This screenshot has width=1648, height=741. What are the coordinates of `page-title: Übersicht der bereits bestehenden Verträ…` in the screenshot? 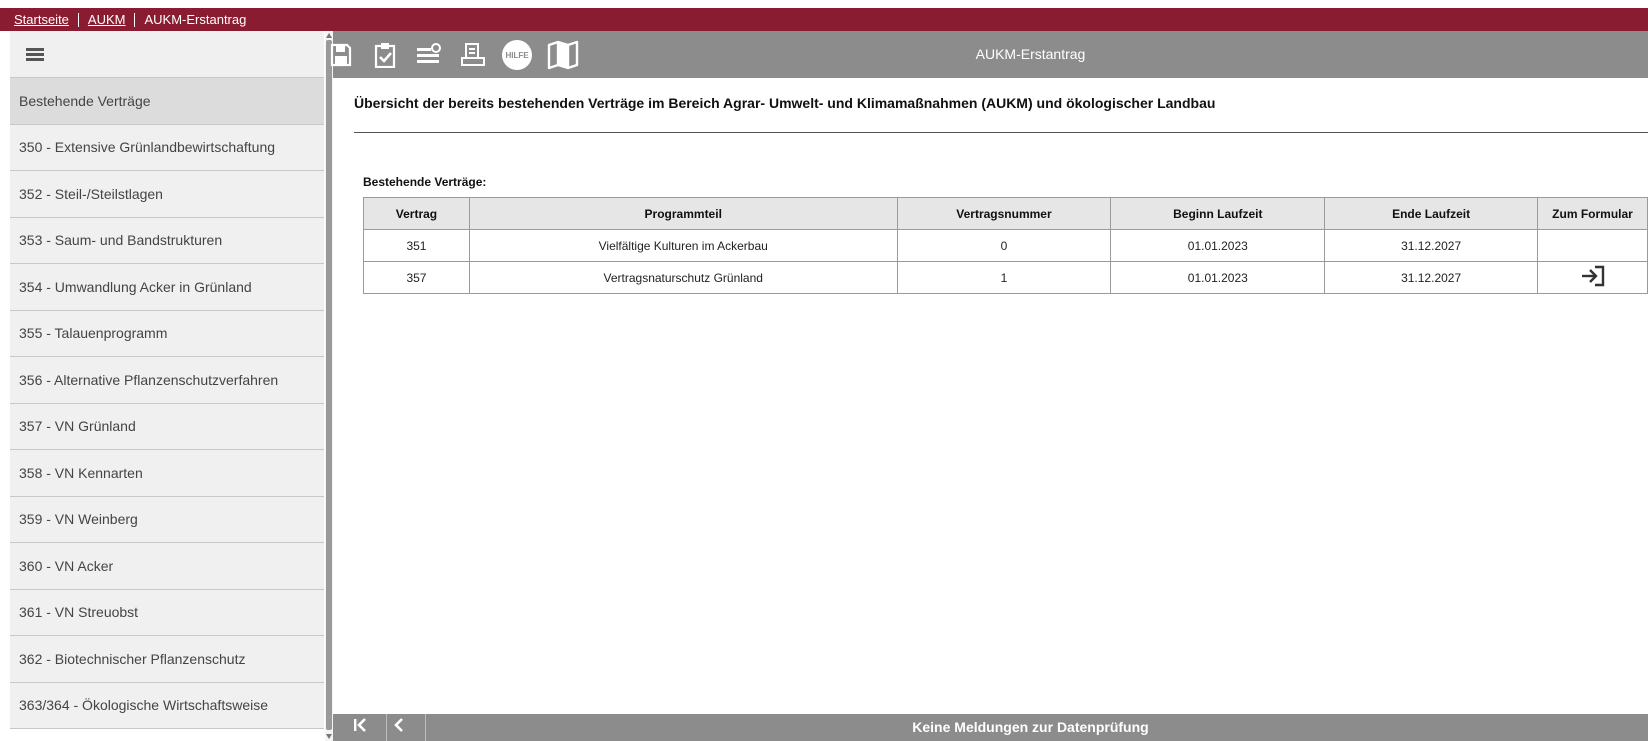 It's located at (785, 103).